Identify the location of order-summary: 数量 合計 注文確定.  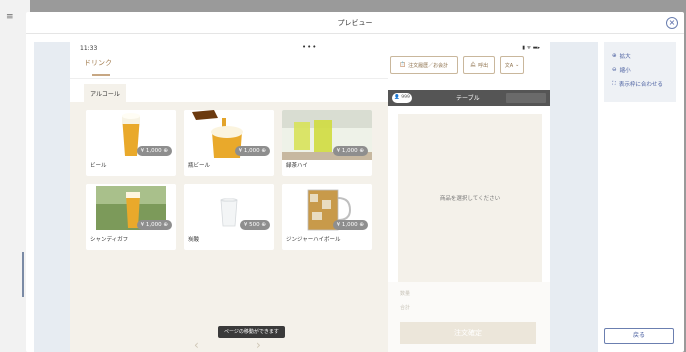
(469, 317).